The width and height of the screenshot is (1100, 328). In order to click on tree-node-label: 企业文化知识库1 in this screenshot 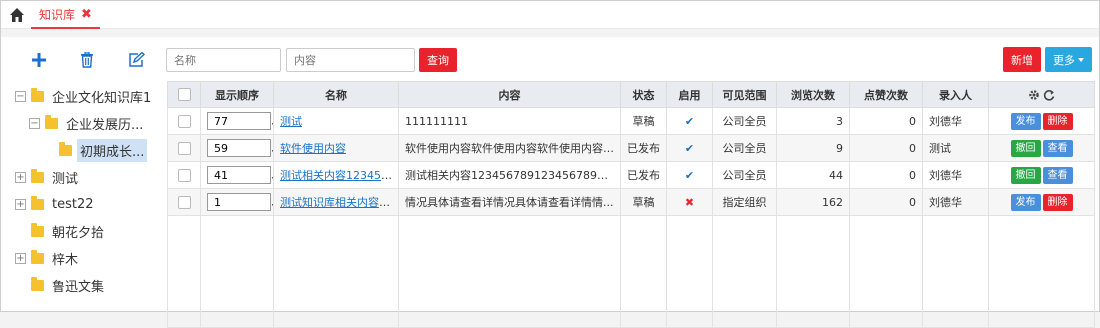, I will do `click(102, 98)`.